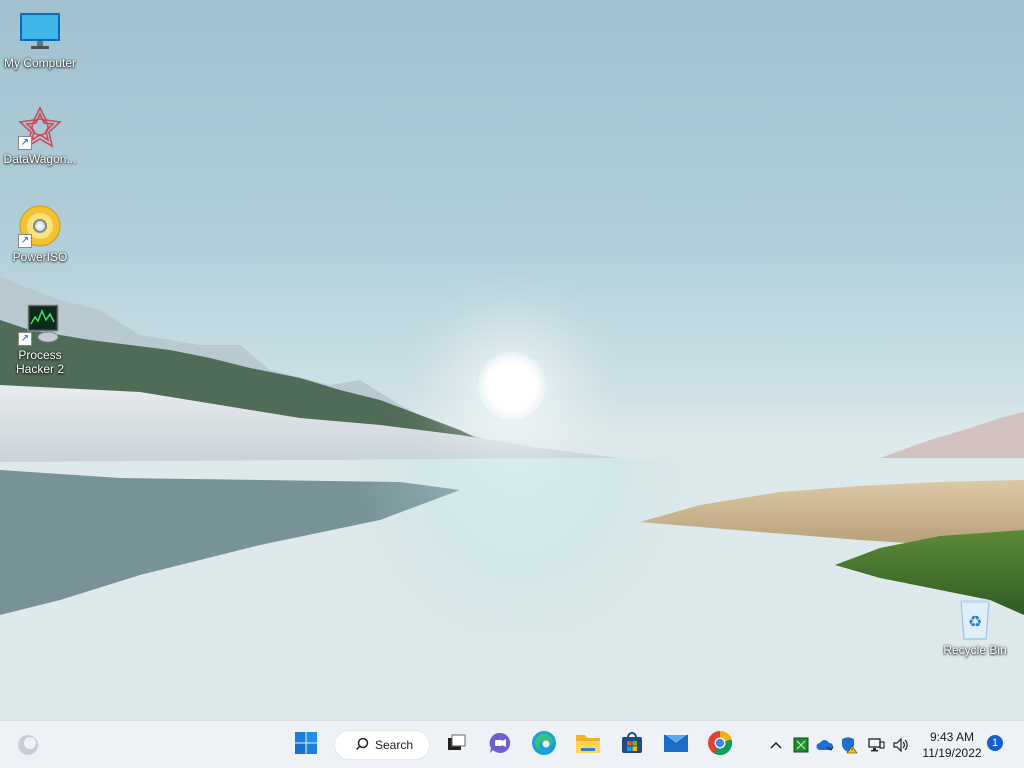  I want to click on desktop-icon-poweriso: ↗ PowerISO, so click(40, 234).